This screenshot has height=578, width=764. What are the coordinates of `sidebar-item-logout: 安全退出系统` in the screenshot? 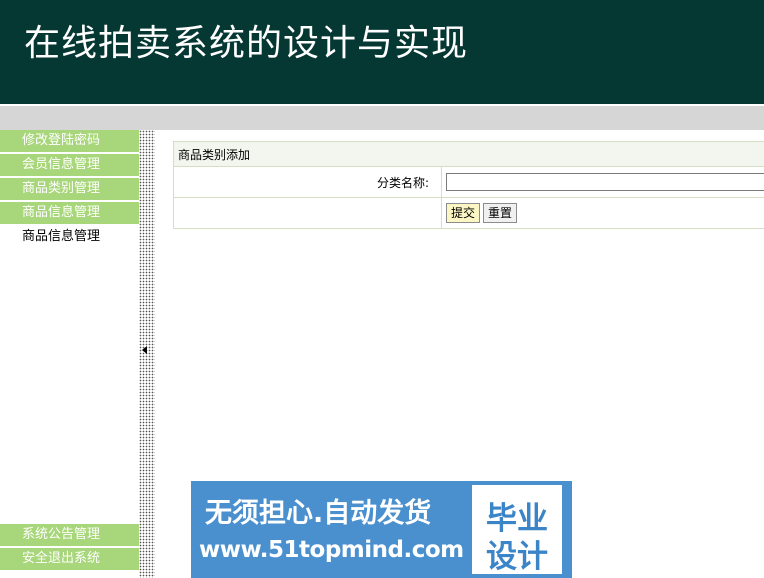 It's located at (69, 559).